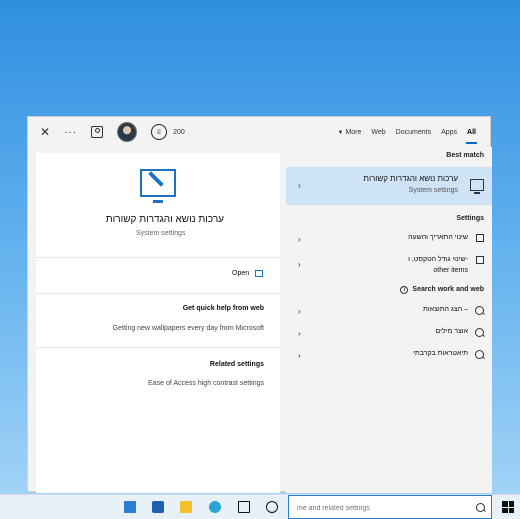  What do you see at coordinates (259, 273) in the screenshot?
I see `open-icon` at bounding box center [259, 273].